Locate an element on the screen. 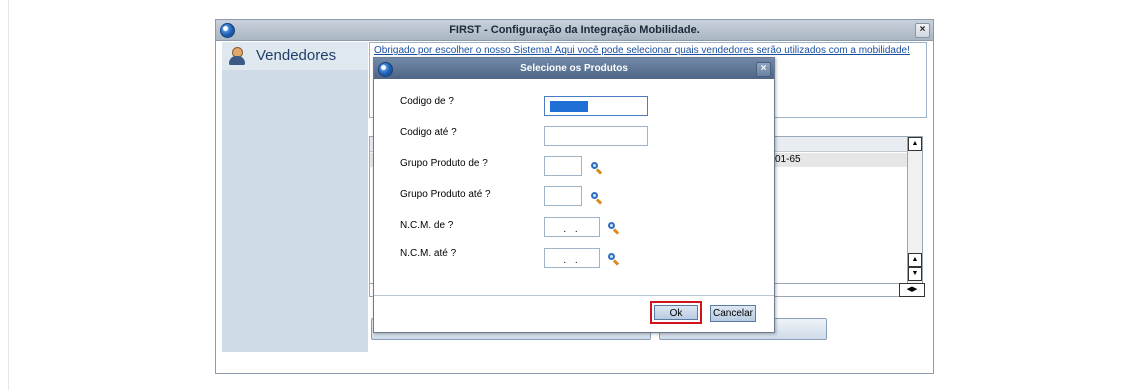 This screenshot has height=390, width=1132. grupo-produto-ate-label: Grupo Produto até ? is located at coordinates (445, 194).